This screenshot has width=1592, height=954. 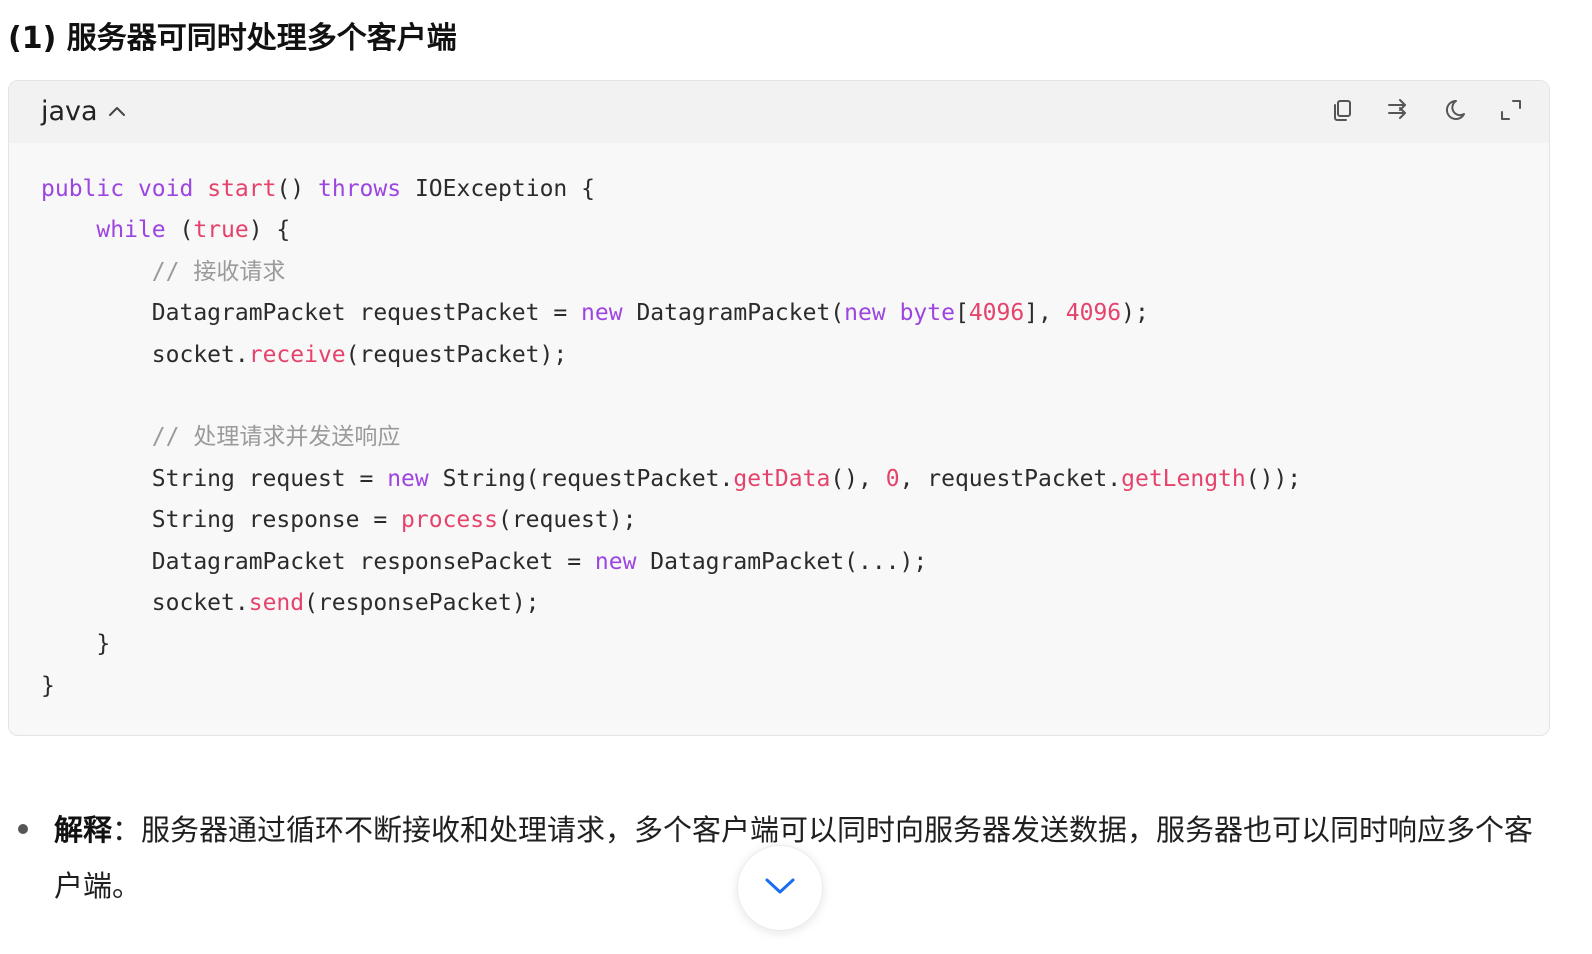 I want to click on code-token: DatagramPacket(...);, so click(x=782, y=561).